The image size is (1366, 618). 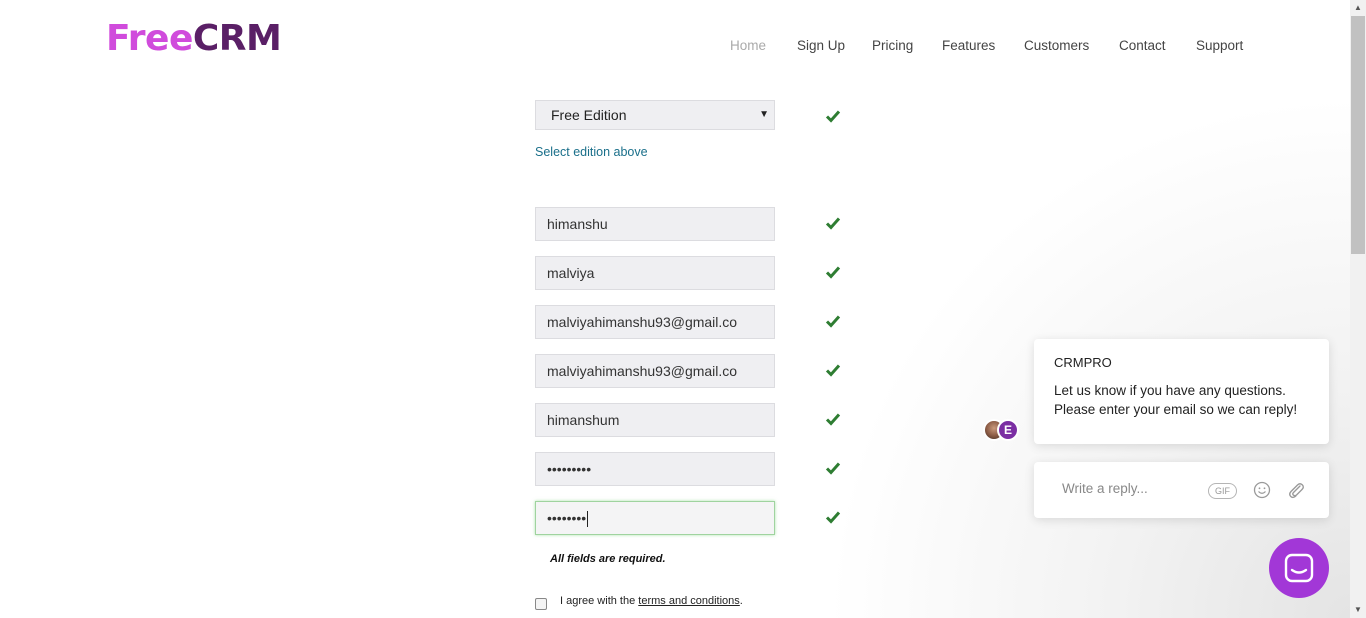 What do you see at coordinates (1142, 45) in the screenshot?
I see `nav-contact: Contact` at bounding box center [1142, 45].